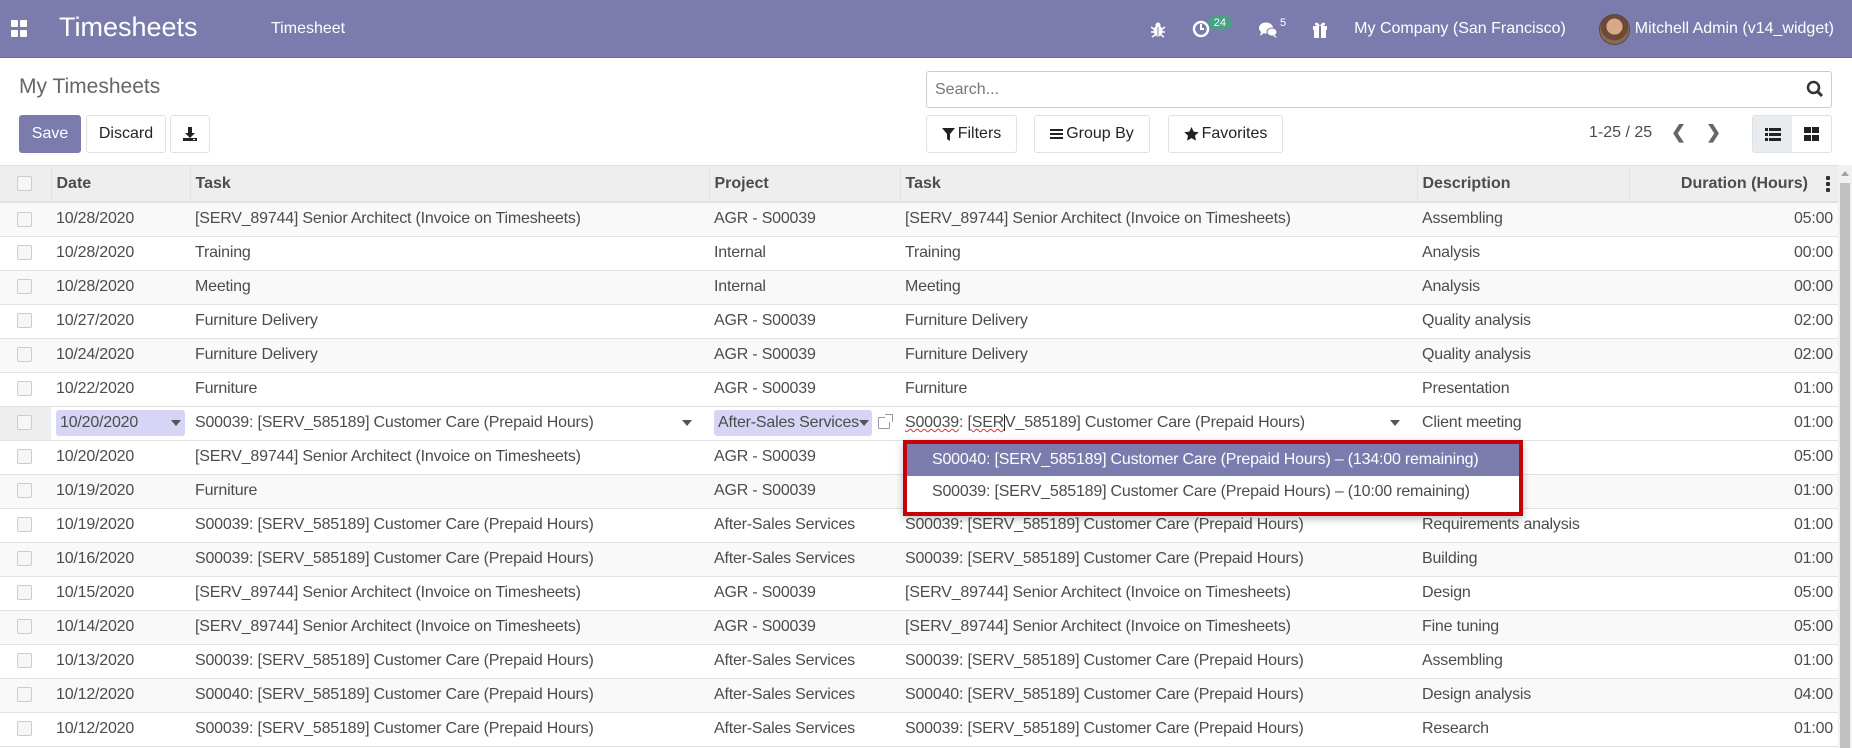 The image size is (1852, 748). What do you see at coordinates (120, 423) in the screenshot?
I see `date-input: 10/20/2020` at bounding box center [120, 423].